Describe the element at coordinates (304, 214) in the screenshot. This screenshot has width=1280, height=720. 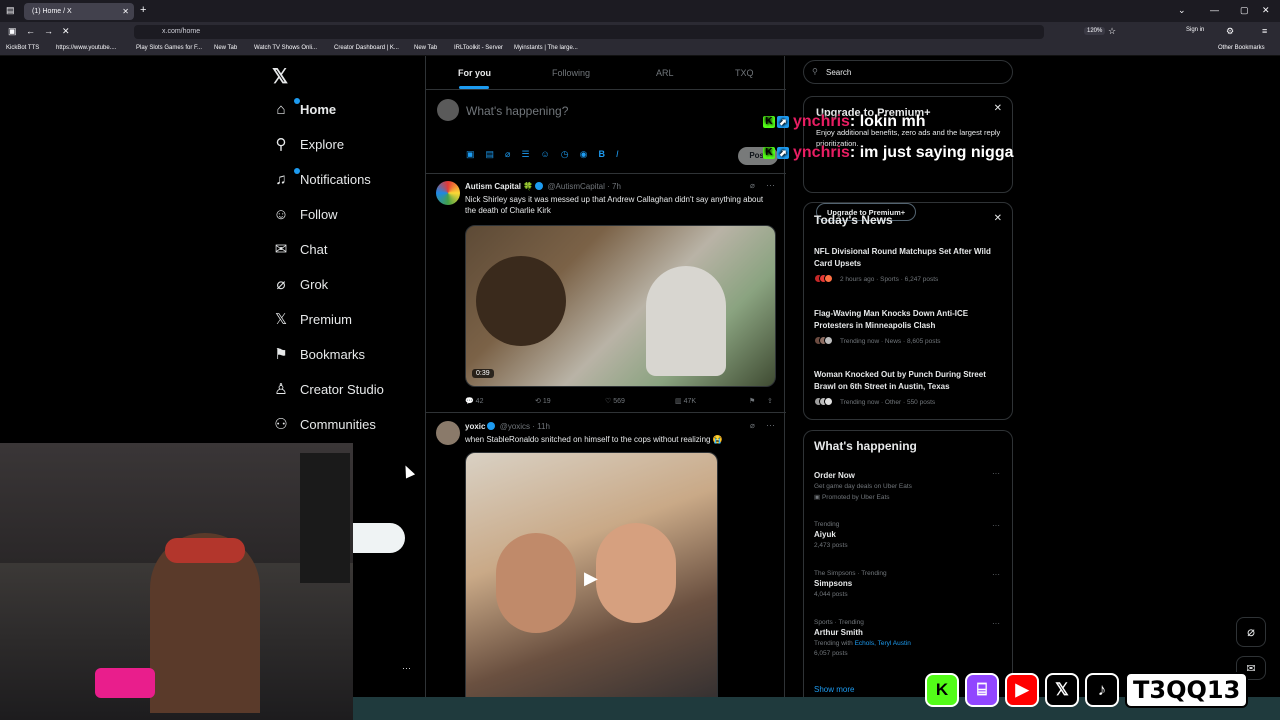
I see `nav-follow: ☺ Follow` at that location.